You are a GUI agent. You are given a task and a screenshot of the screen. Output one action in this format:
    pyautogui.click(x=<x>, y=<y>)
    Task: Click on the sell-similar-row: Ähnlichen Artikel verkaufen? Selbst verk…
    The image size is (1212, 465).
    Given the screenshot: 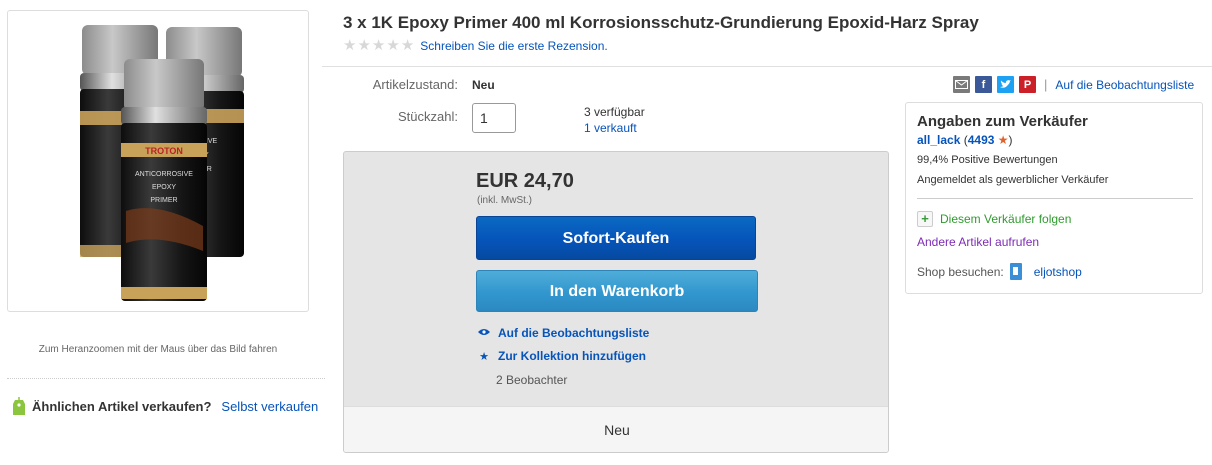 What is the action you would take?
    pyautogui.click(x=165, y=406)
    